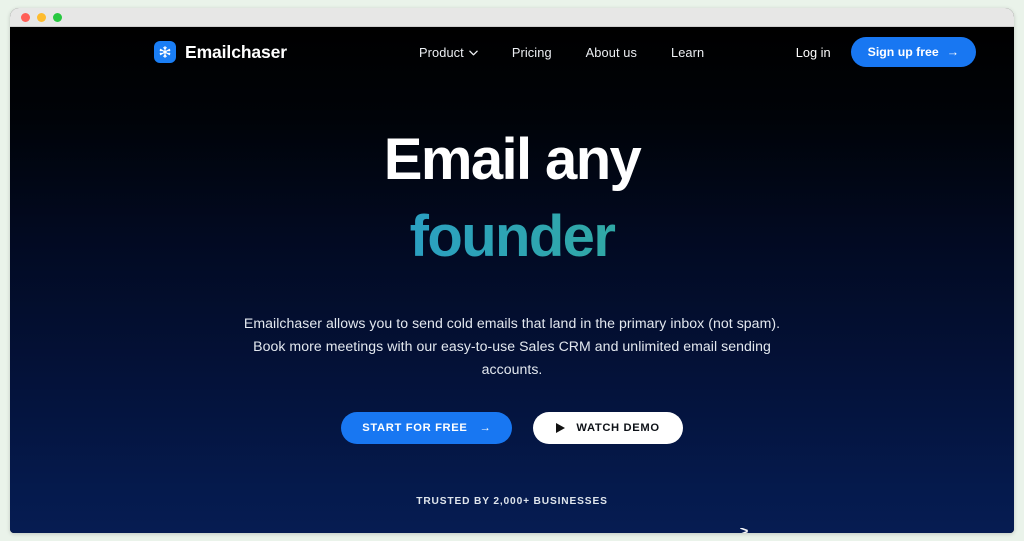  What do you see at coordinates (165, 52) in the screenshot?
I see `snowflake-icon` at bounding box center [165, 52].